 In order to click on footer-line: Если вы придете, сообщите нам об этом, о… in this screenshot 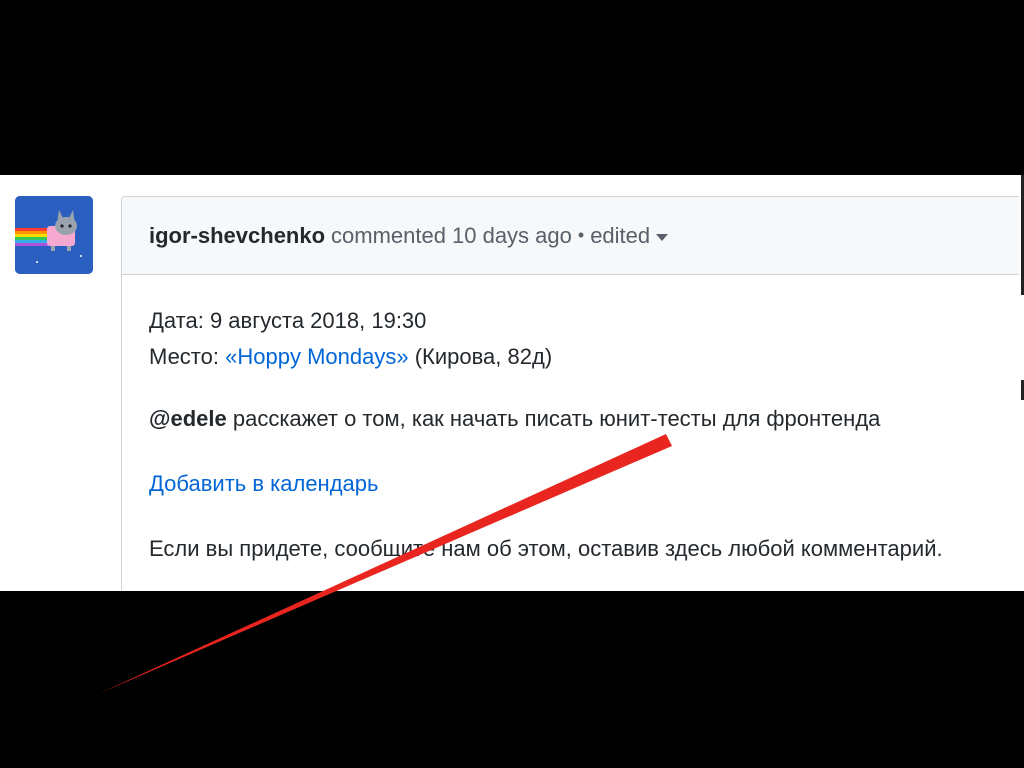, I will do `click(582, 549)`.